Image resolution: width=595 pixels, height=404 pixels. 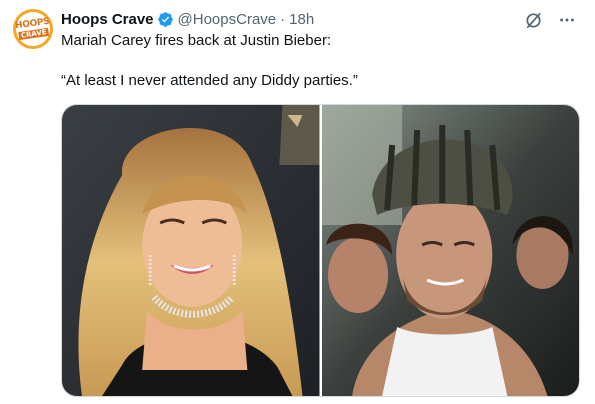 I want to click on hoops-crave-logo: HOOPS CRAVE, so click(x=33, y=29).